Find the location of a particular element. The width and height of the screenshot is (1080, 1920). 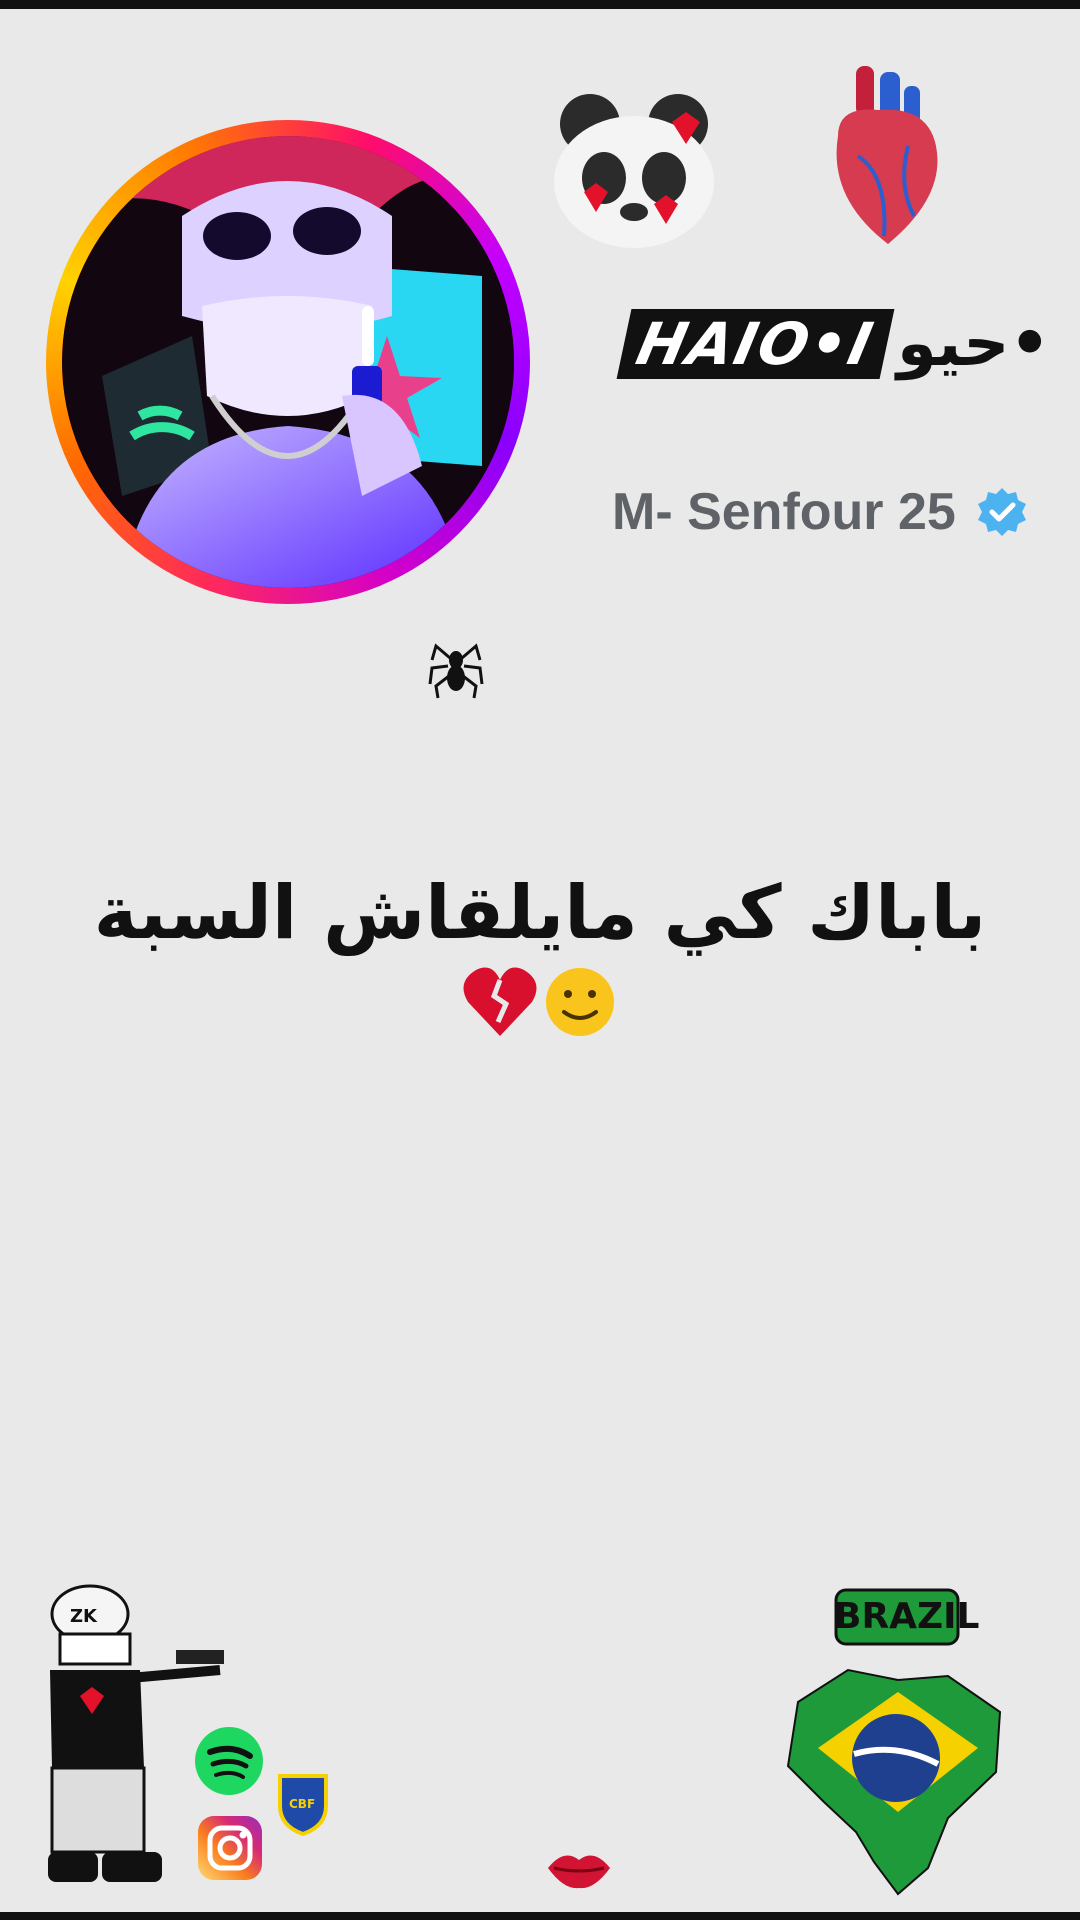

brand-latin-text: HAIO•I is located at coordinates (755, 344).